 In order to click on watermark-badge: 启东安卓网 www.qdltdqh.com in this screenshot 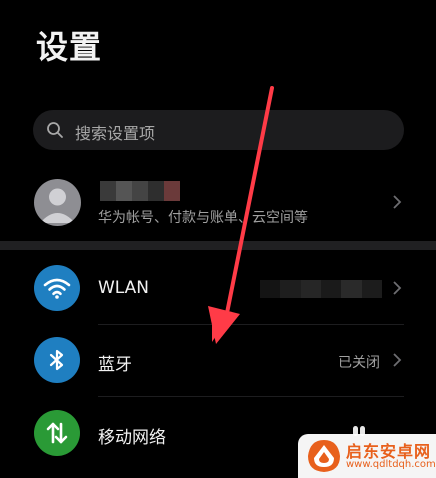, I will do `click(367, 456)`.